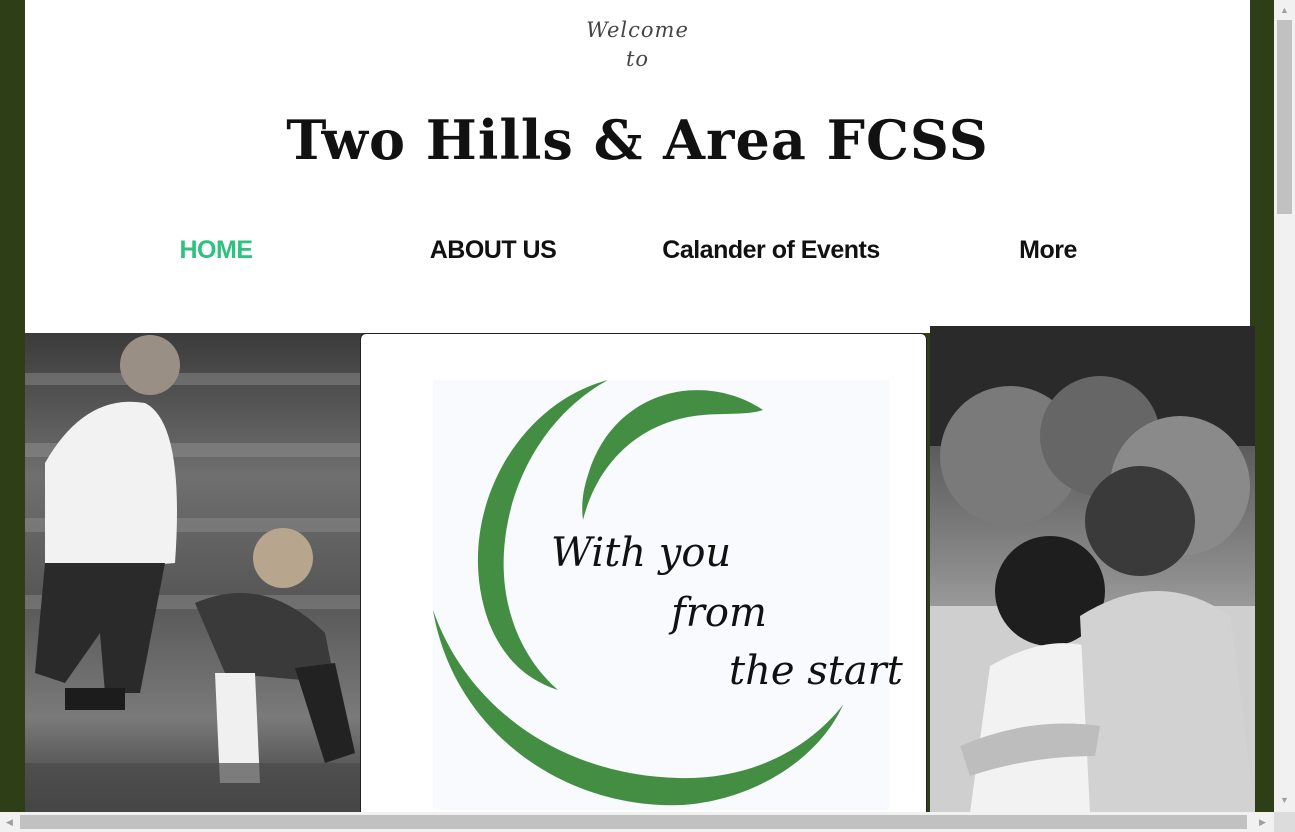 The width and height of the screenshot is (1295, 832). Describe the element at coordinates (193, 573) in the screenshot. I see `children-on-steps-photo` at that location.